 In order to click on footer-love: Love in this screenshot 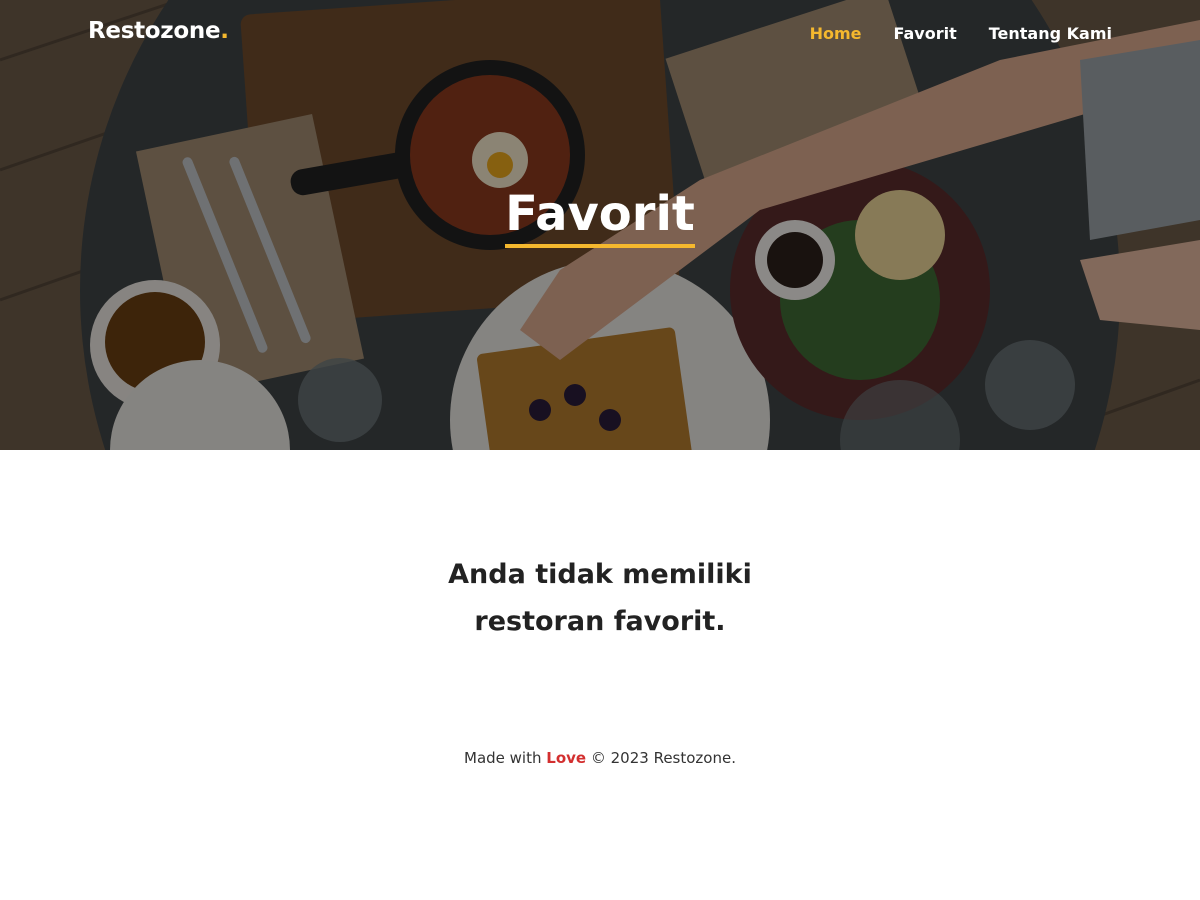, I will do `click(566, 758)`.